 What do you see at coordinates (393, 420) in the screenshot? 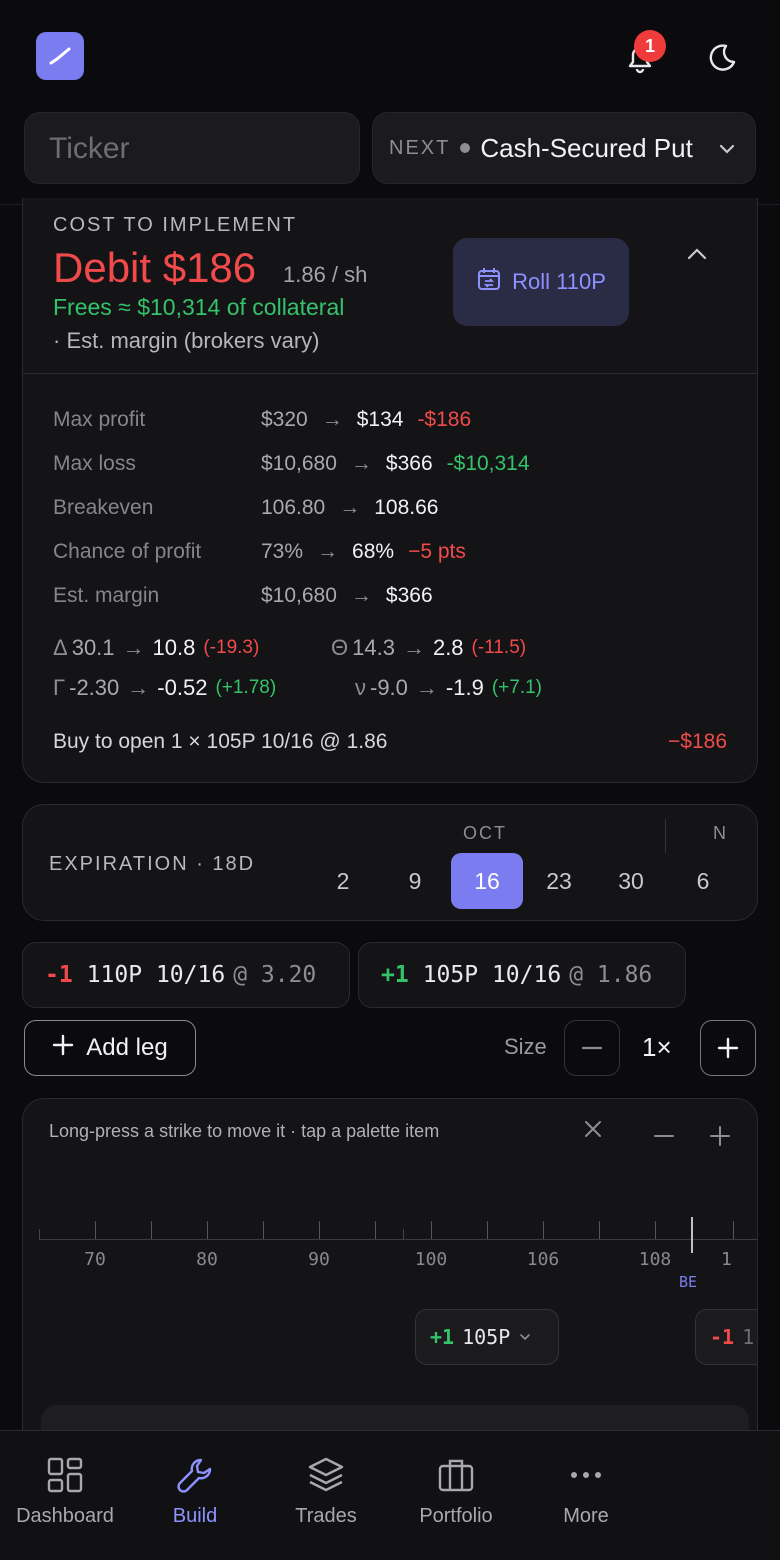
I see `metric-row: Max profit $320 → $134 -$186` at bounding box center [393, 420].